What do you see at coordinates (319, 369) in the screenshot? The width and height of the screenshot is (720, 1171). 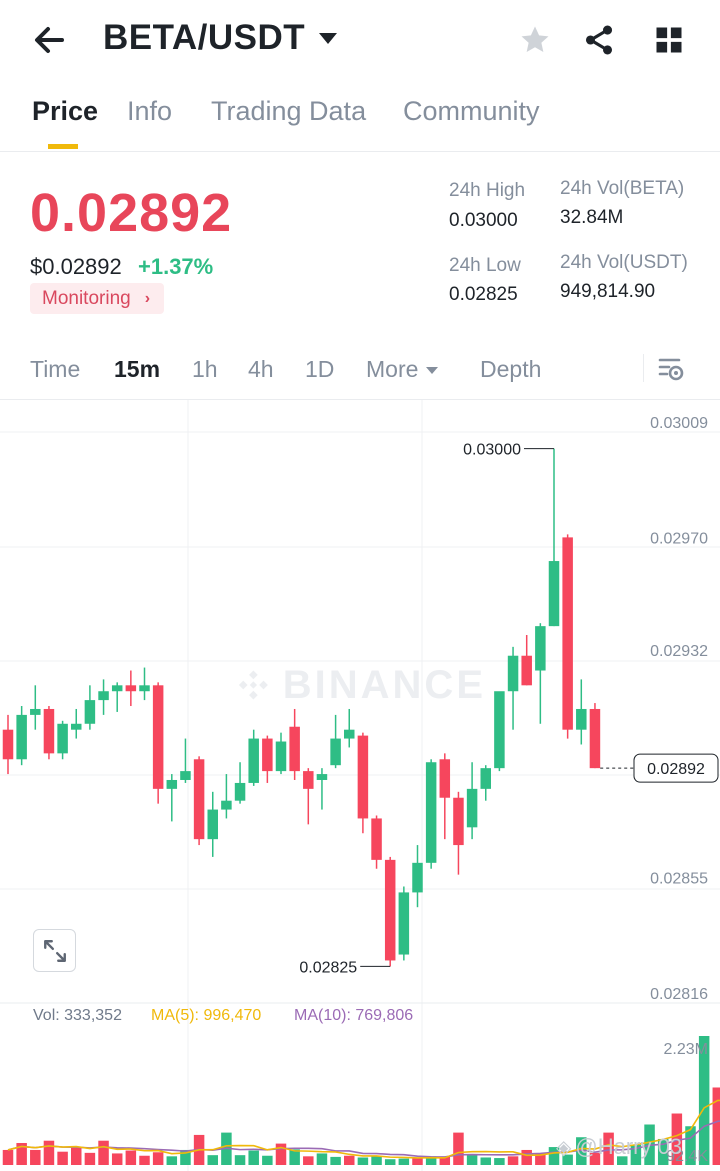 I see `tf-1d: 1D` at bounding box center [319, 369].